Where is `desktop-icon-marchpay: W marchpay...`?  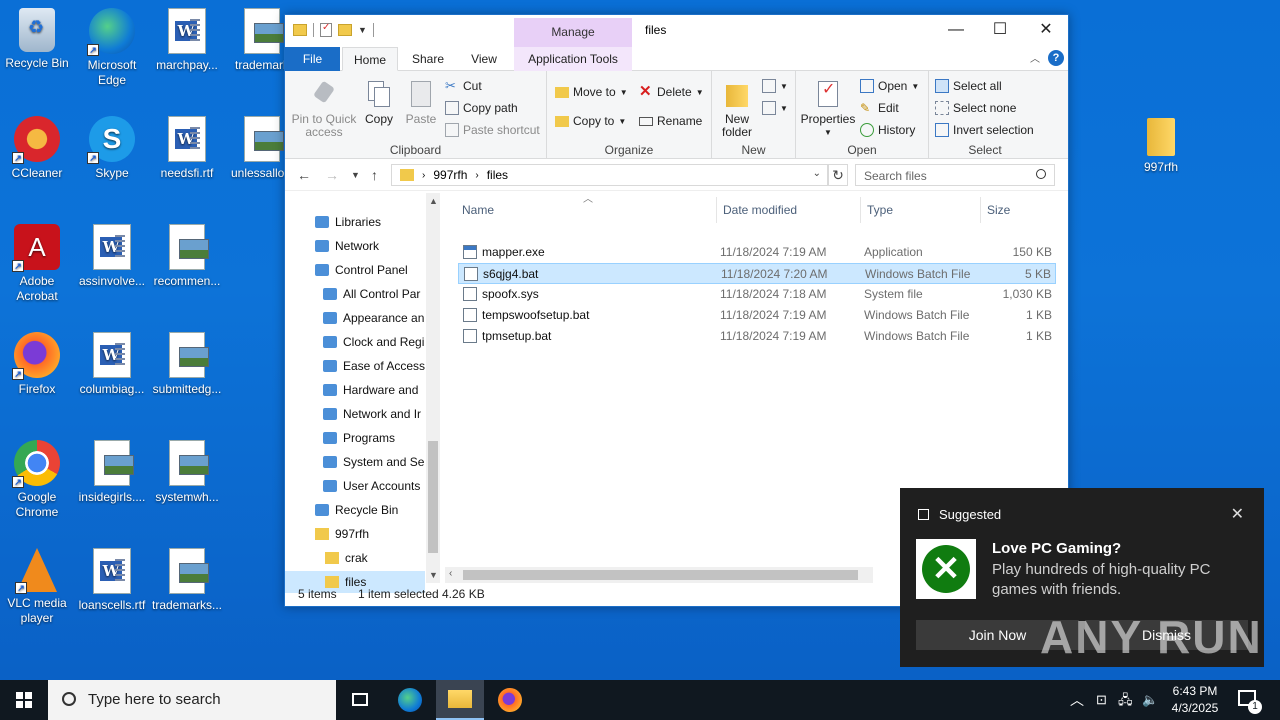
desktop-icon-marchpay: W marchpay... is located at coordinates (187, 40).